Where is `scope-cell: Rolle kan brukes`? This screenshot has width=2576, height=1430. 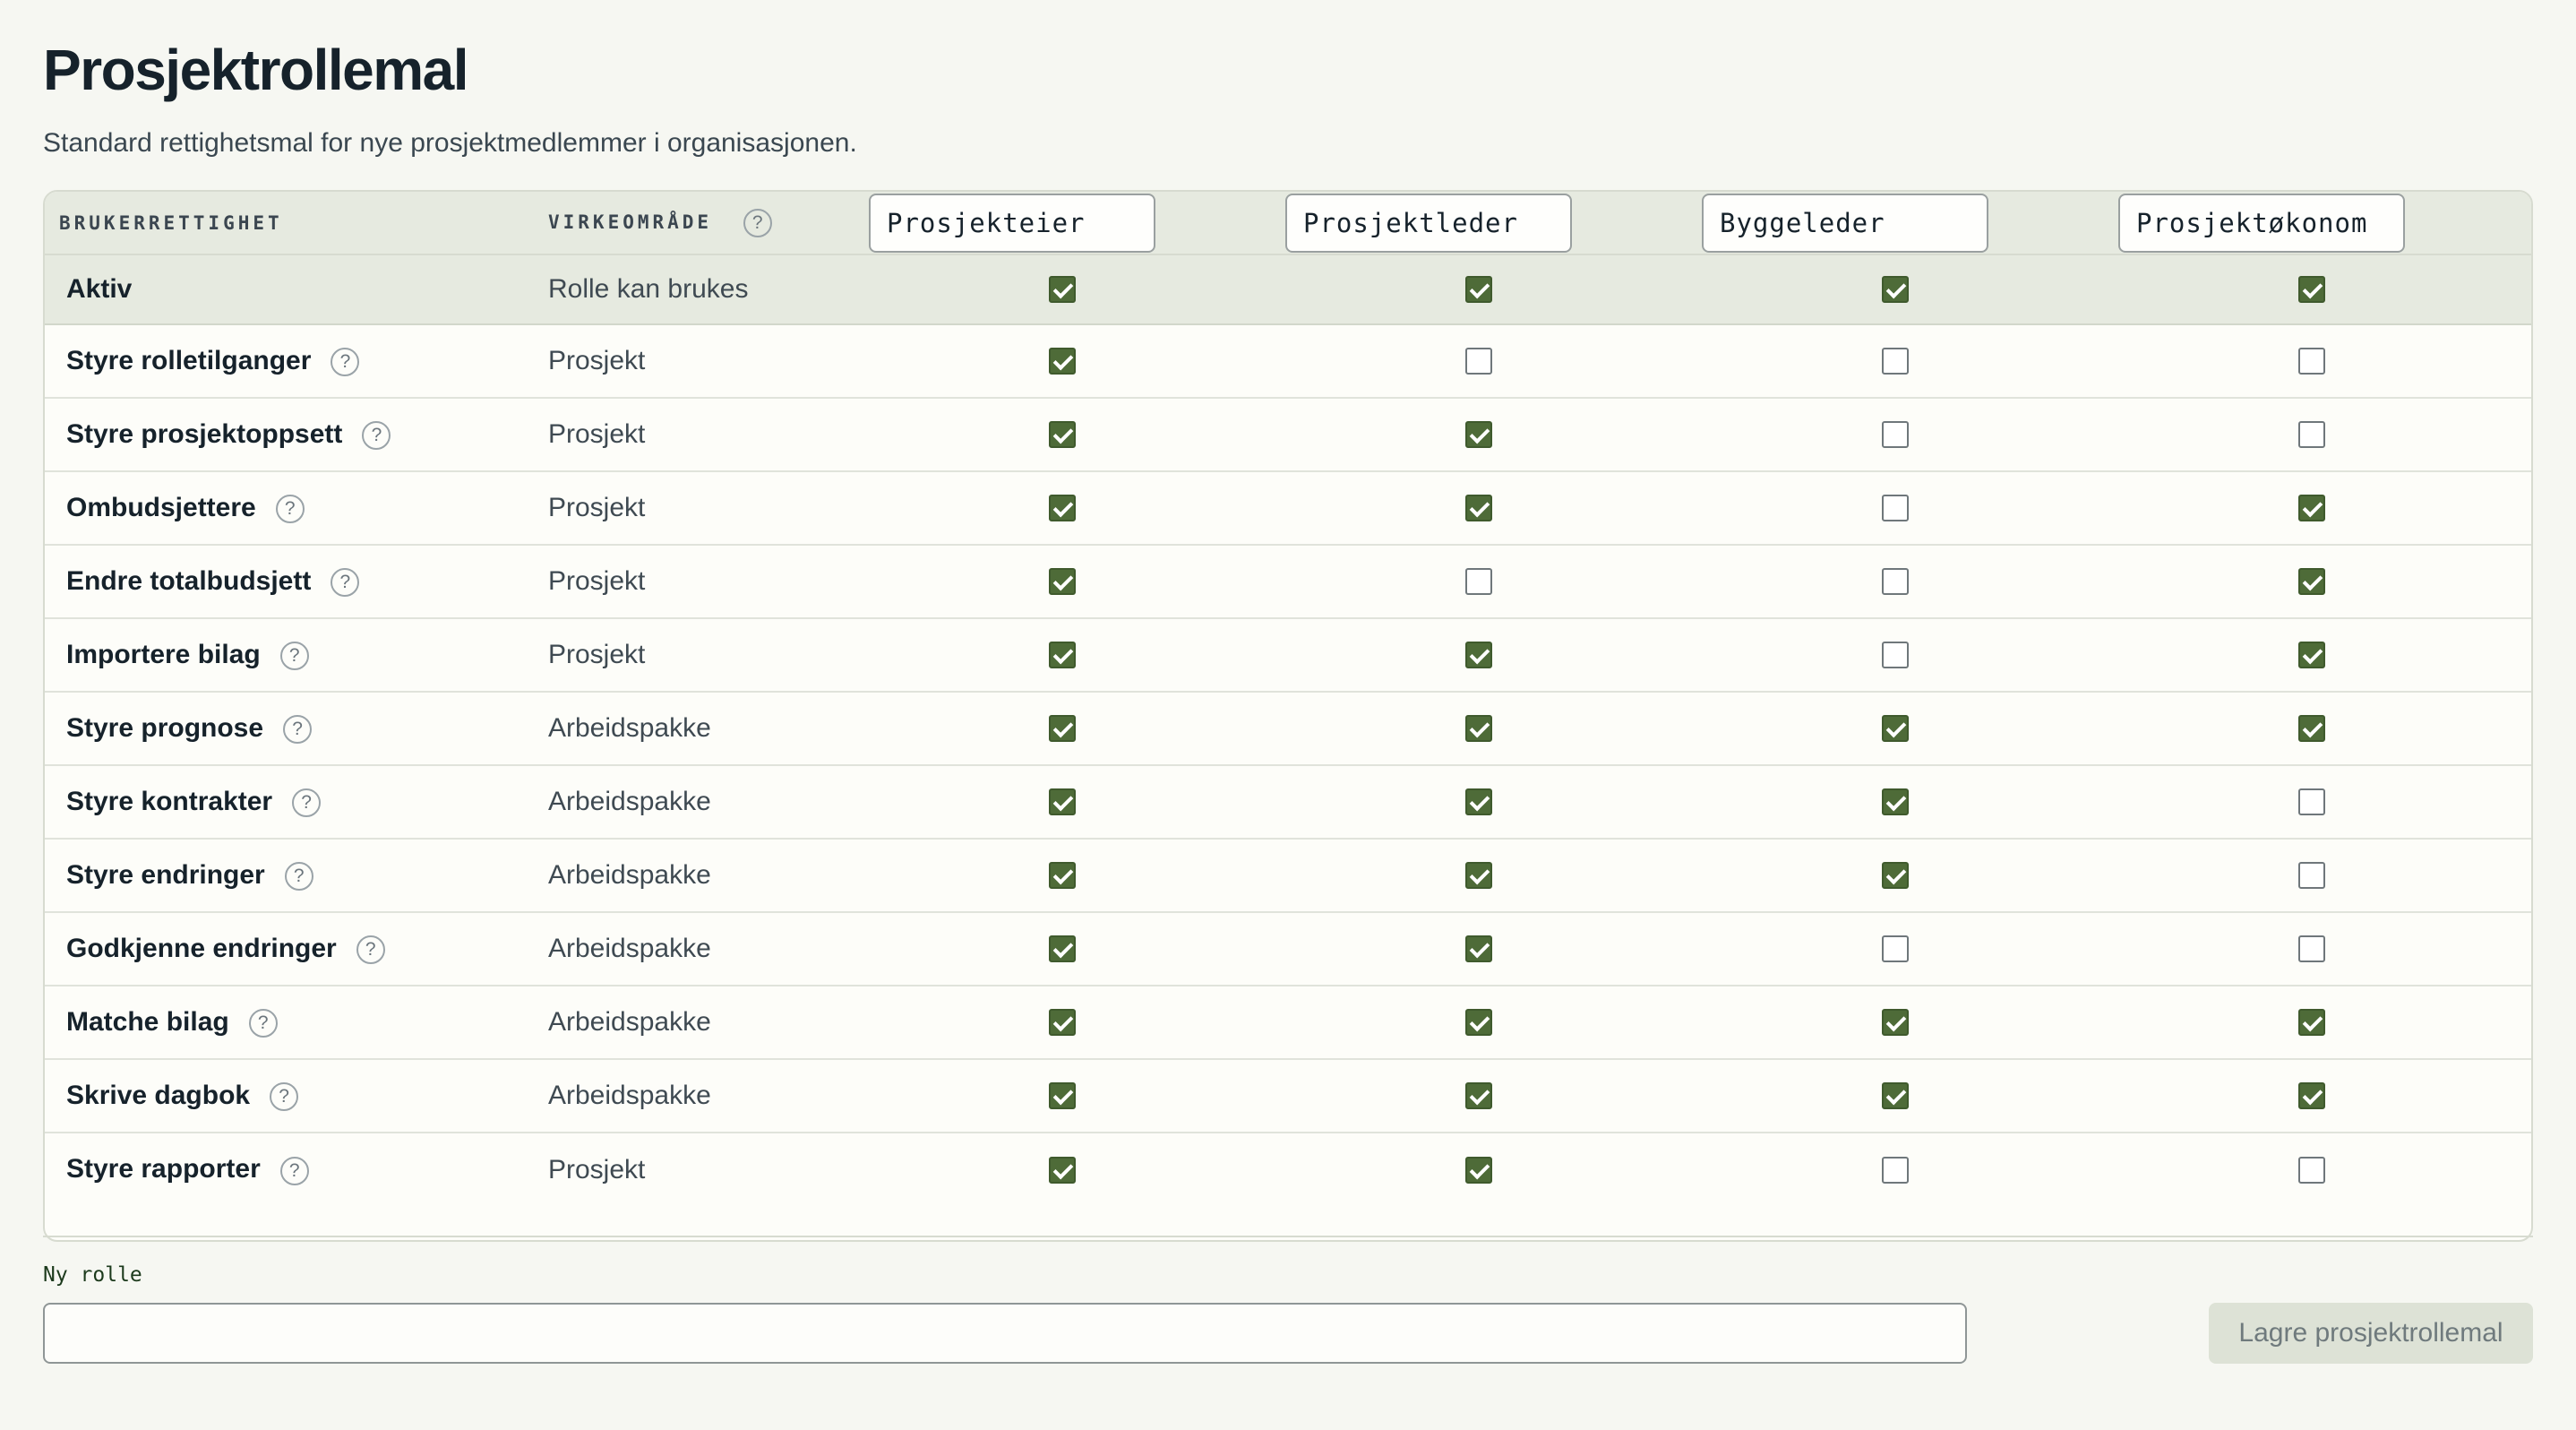 scope-cell: Rolle kan brukes is located at coordinates (648, 289).